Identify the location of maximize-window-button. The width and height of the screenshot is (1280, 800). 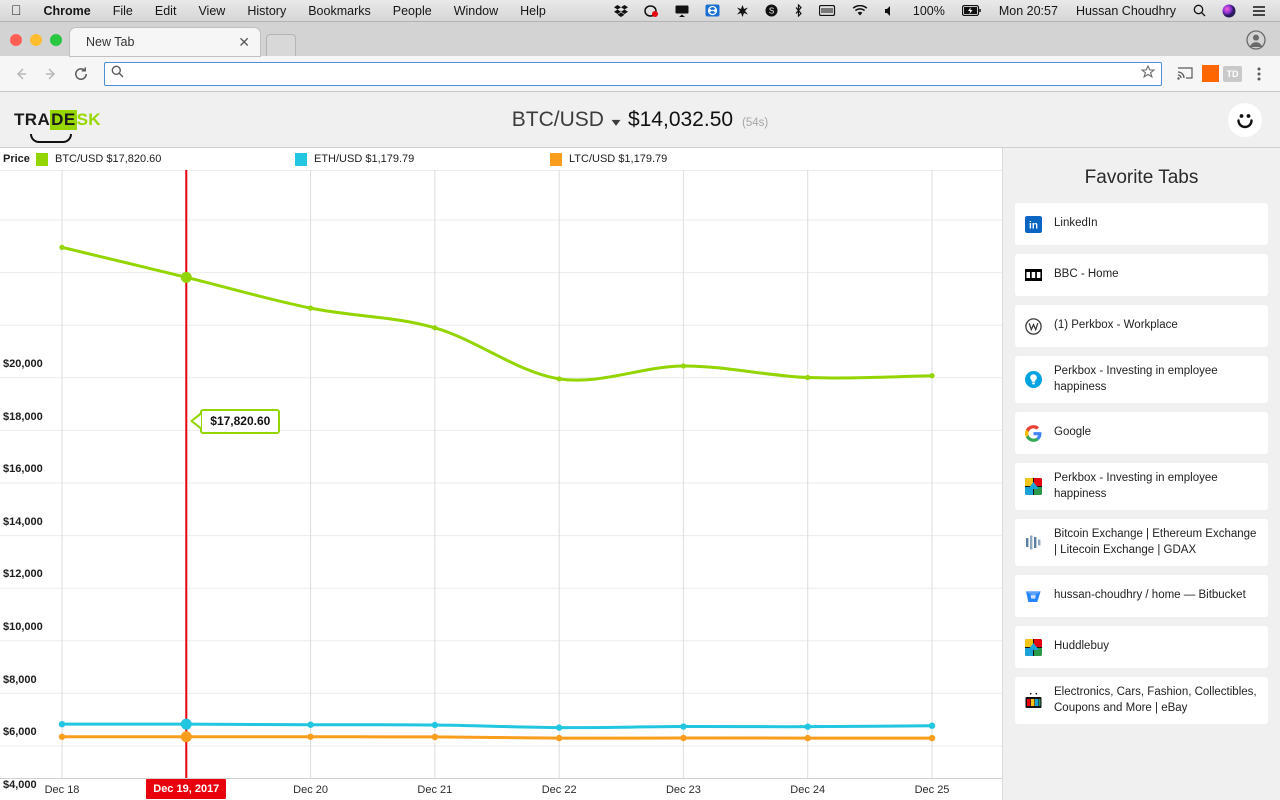
(56, 40).